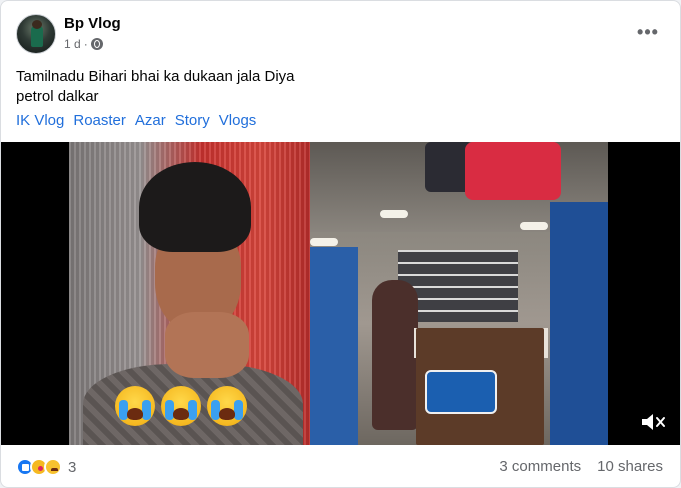  I want to click on shop-person, so click(395, 355).